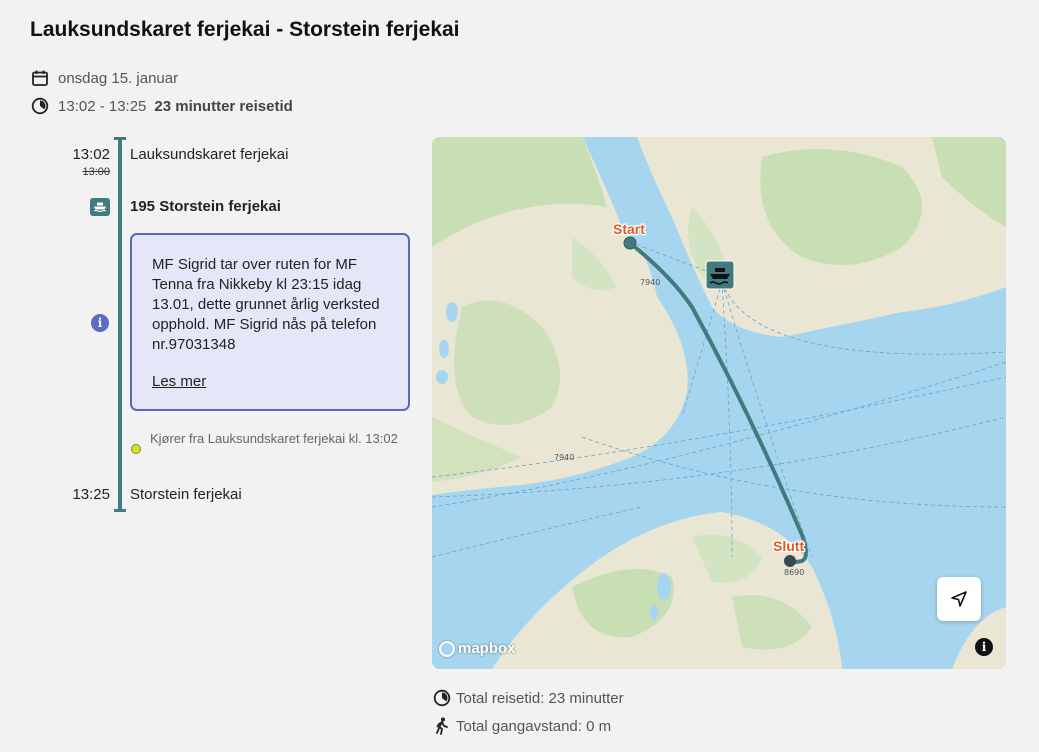 Image resolution: width=1039 pixels, height=752 pixels. I want to click on mapbox-logo: mapbox, so click(477, 648).